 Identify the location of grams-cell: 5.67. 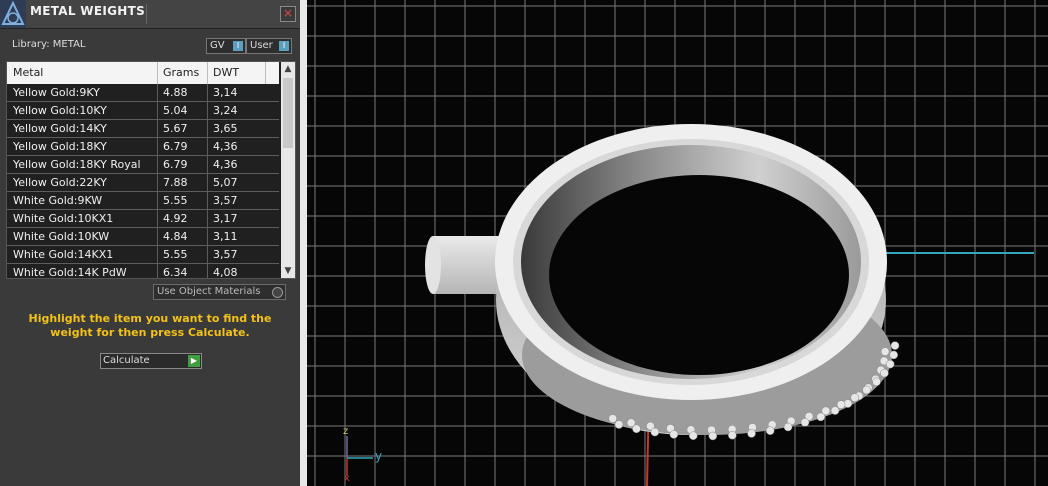
(175, 128).